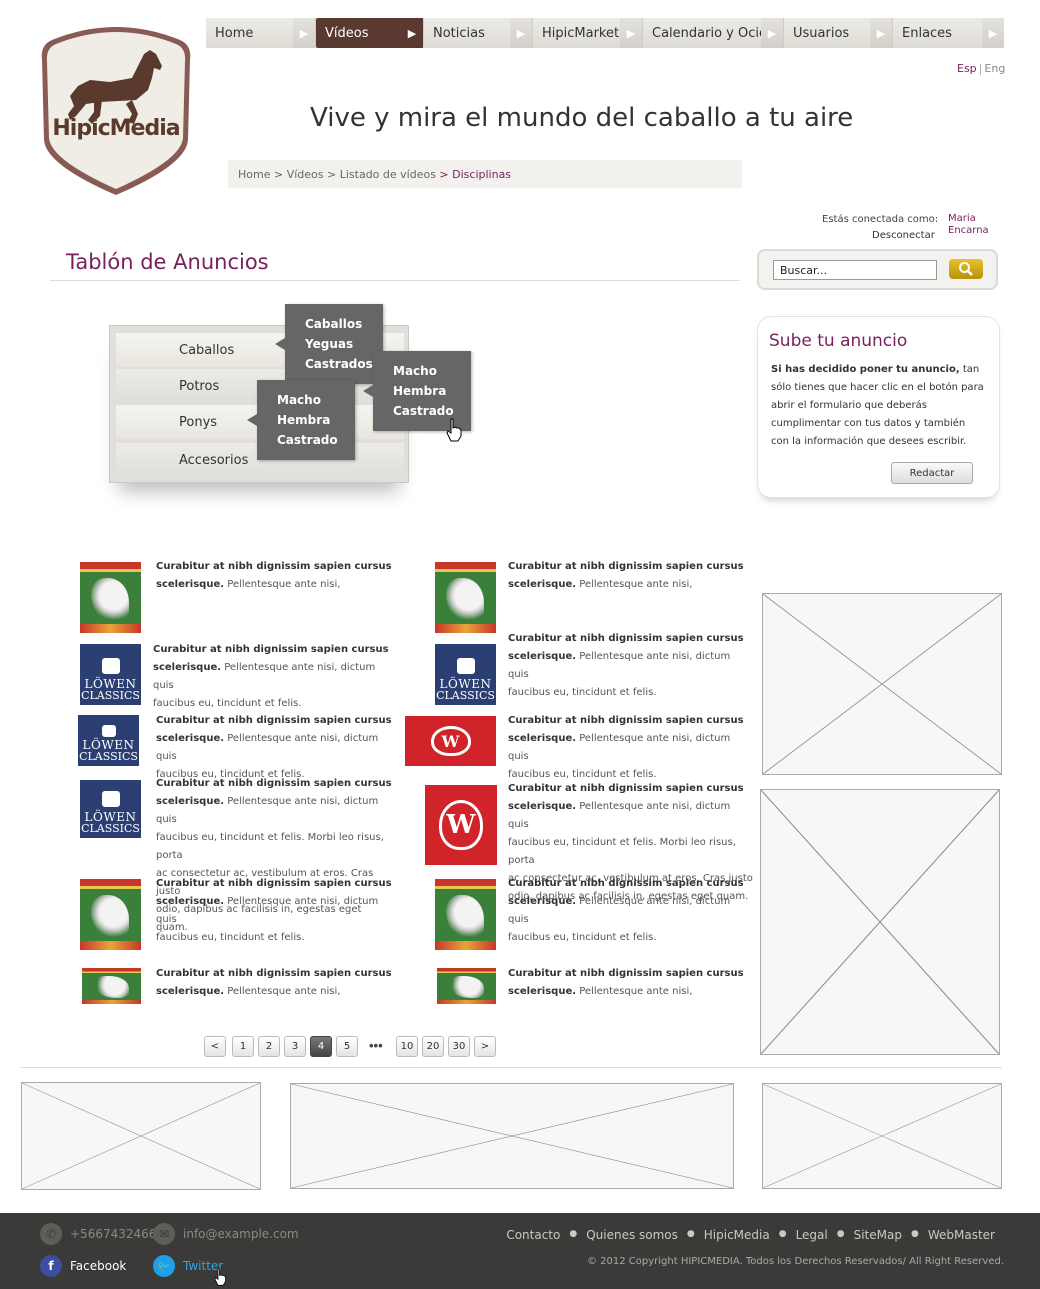 The height and width of the screenshot is (1289, 1040). I want to click on facebook-icon: f, so click(51, 1266).